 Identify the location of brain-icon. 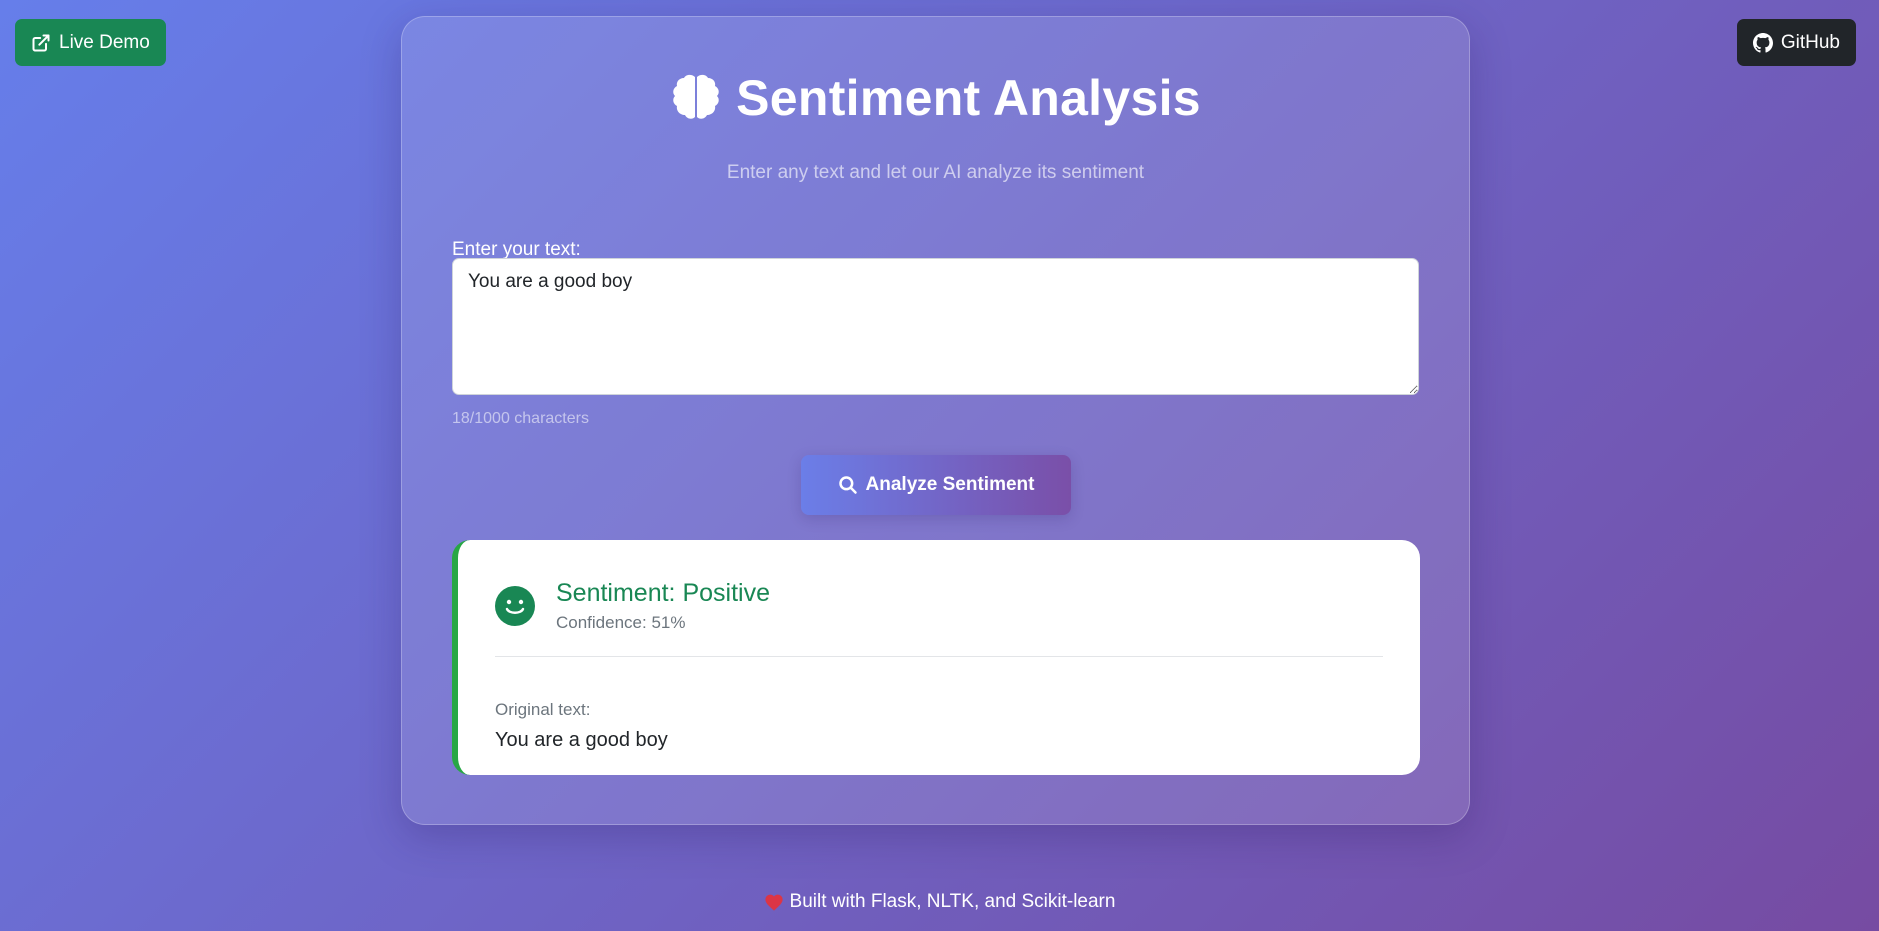
(696, 98).